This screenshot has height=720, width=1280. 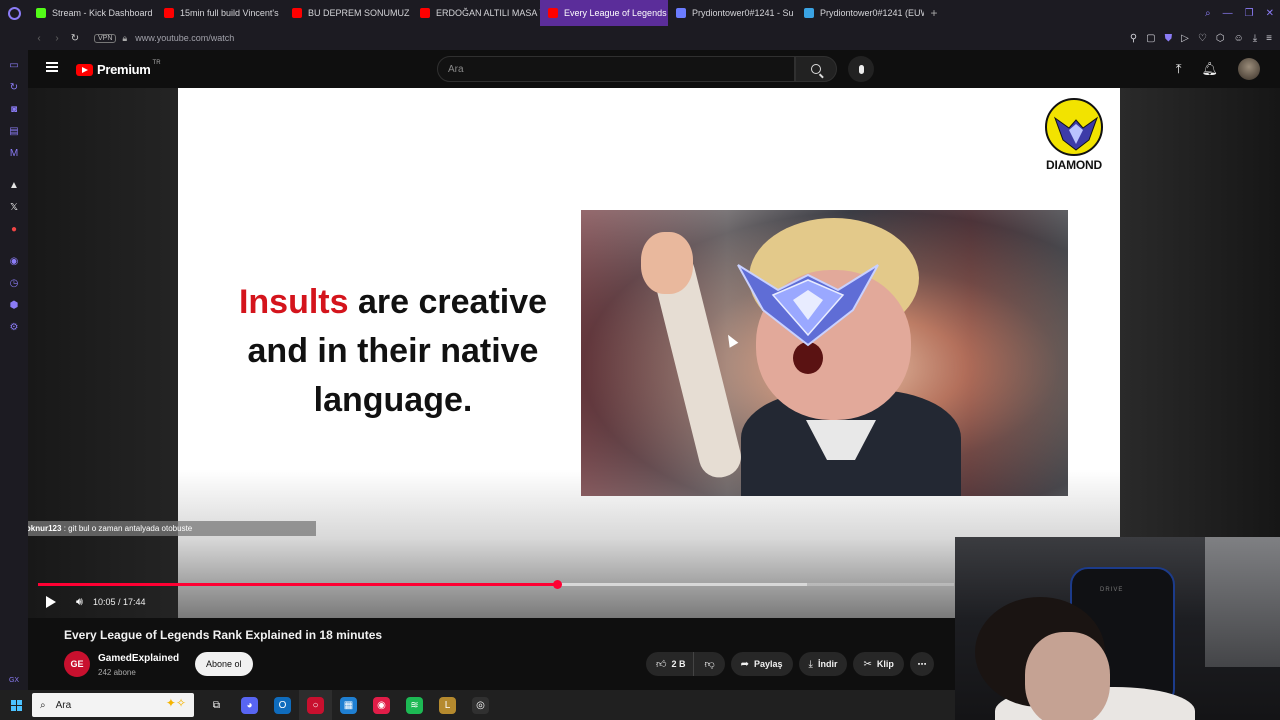 I want to click on player-icon: ◉, so click(x=14, y=261).